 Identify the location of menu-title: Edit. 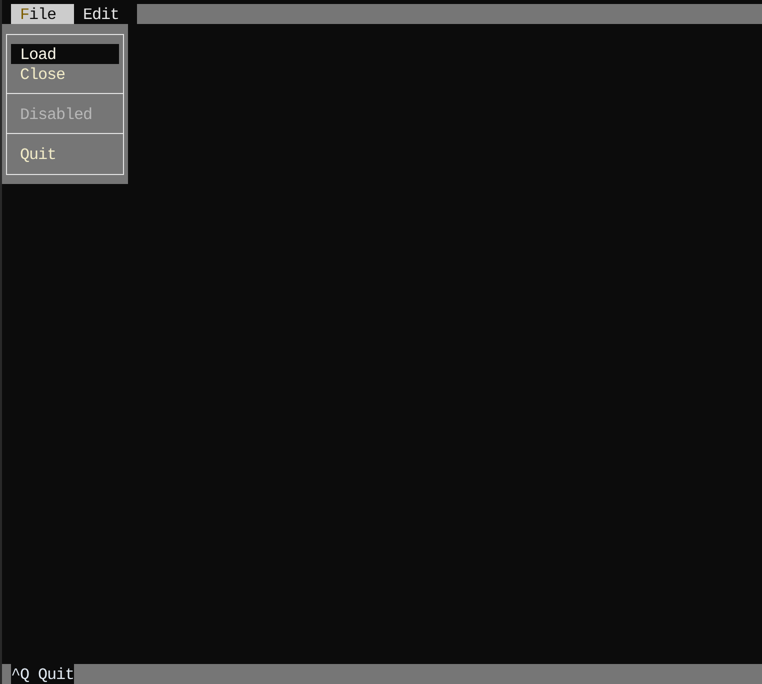
(105, 14).